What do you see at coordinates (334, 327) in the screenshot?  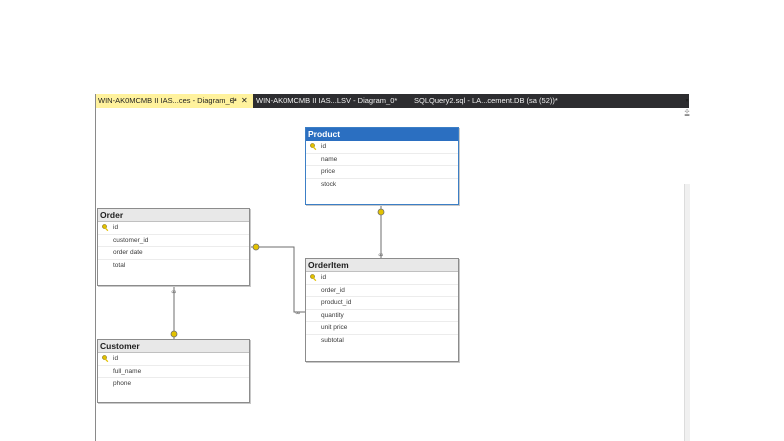 I see `column-name: unit price` at bounding box center [334, 327].